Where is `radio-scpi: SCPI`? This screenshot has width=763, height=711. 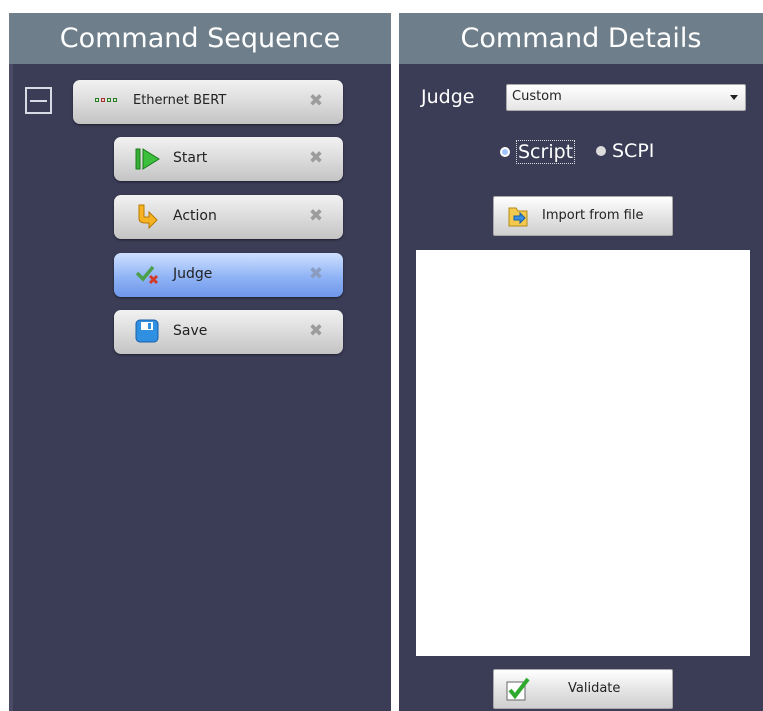 radio-scpi: SCPI is located at coordinates (625, 151).